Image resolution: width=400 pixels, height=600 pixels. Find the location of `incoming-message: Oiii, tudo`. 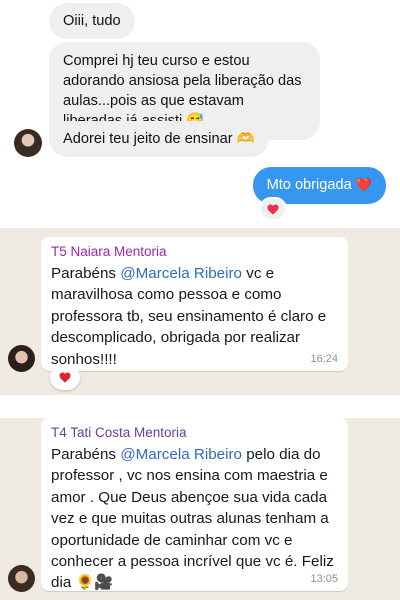

incoming-message: Oiii, tudo is located at coordinates (92, 21).